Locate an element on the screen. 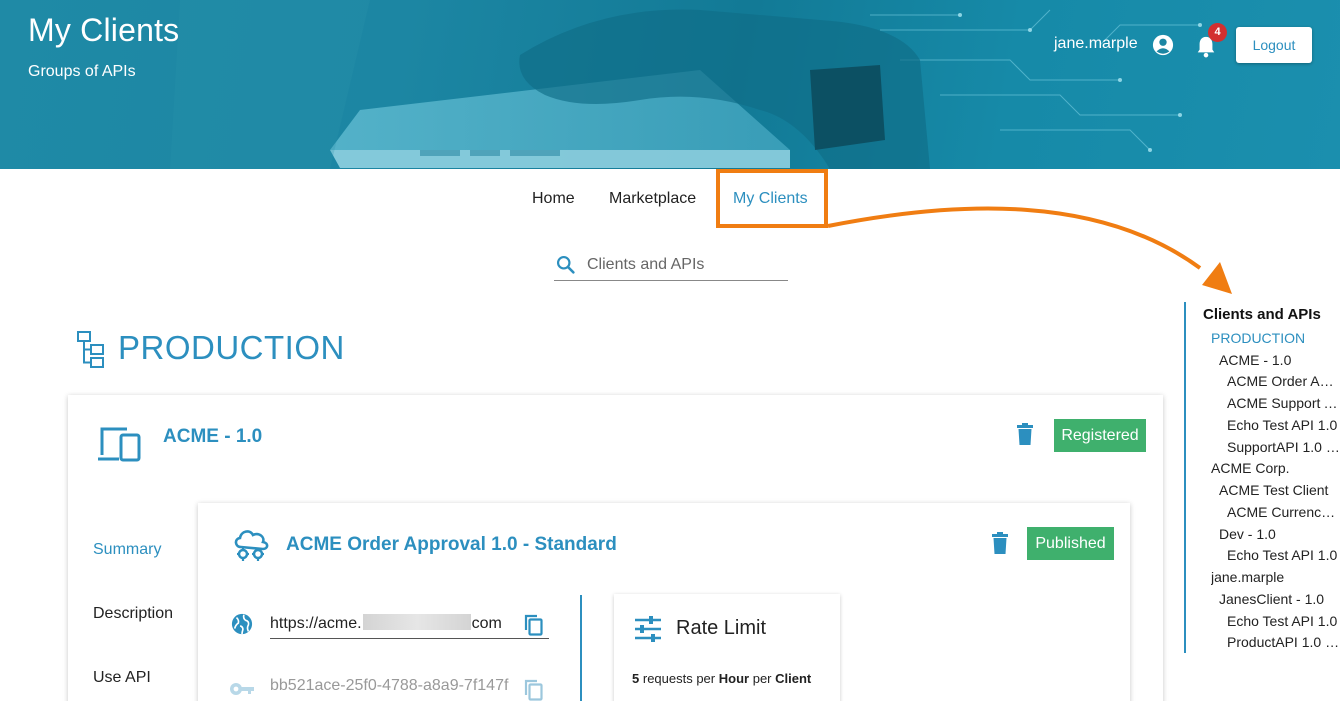 The height and width of the screenshot is (701, 1340). api-url: https://acme. com is located at coordinates (386, 623).